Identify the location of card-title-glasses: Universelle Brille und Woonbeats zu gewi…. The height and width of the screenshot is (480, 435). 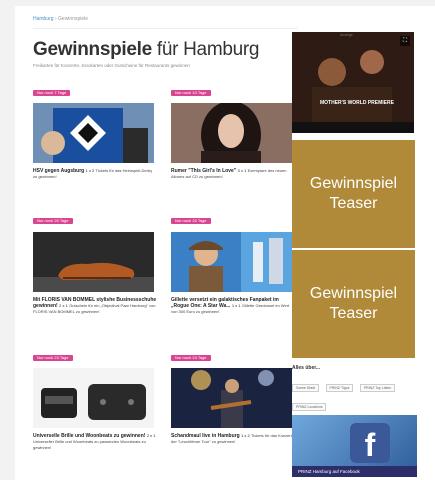
(95, 442).